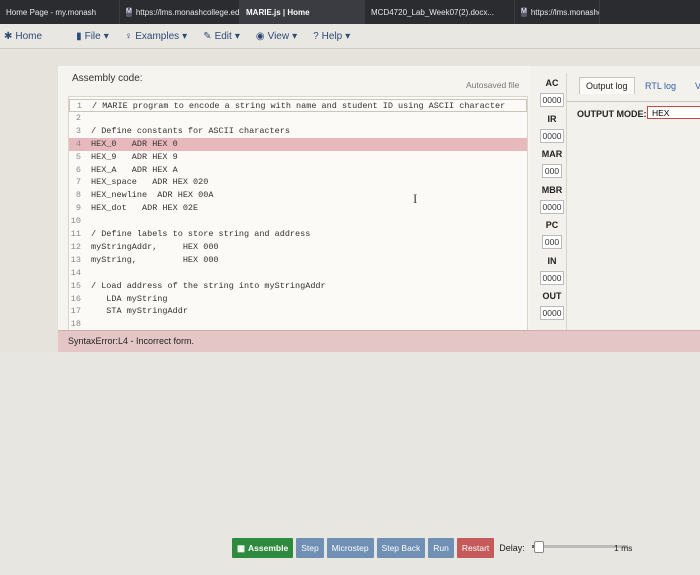 This screenshot has height=575, width=700. Describe the element at coordinates (155, 246) in the screenshot. I see `code-text: myStringAddr, HEX 000` at that location.